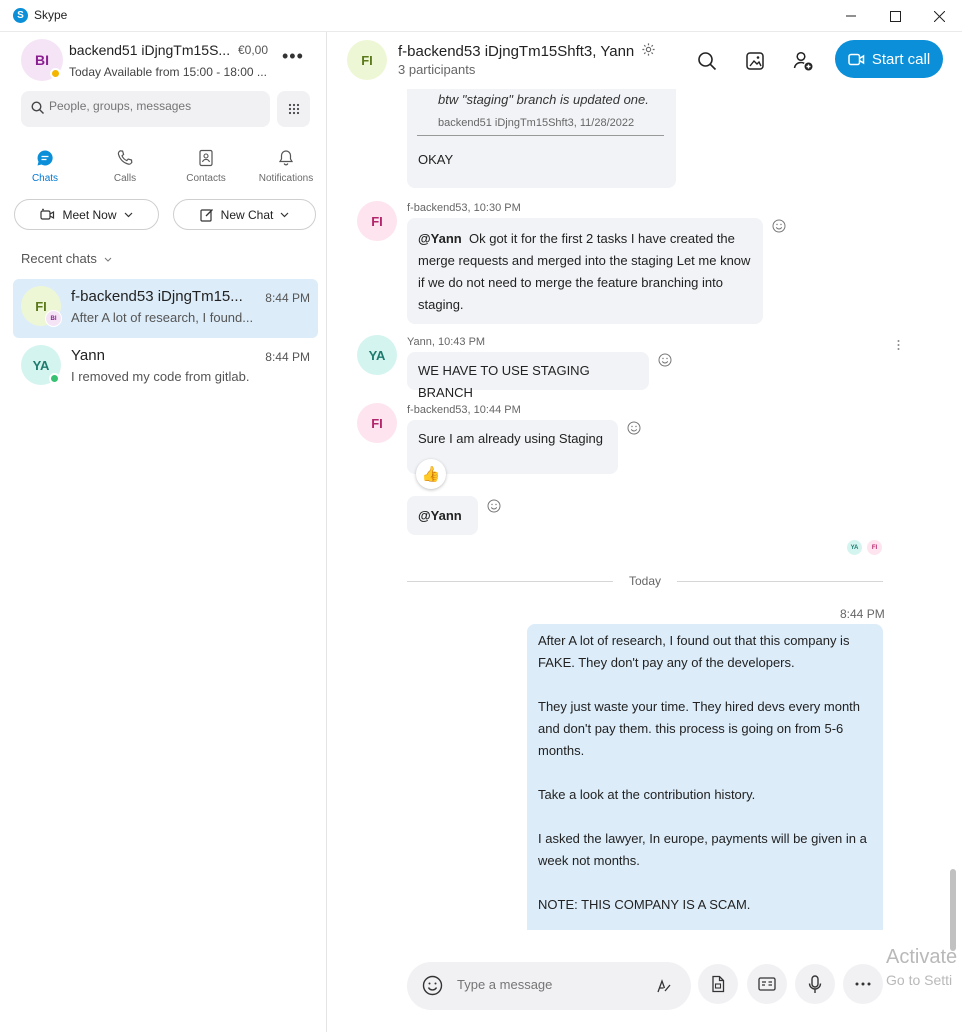 The width and height of the screenshot is (962, 1032). I want to click on search-box, so click(145, 109).